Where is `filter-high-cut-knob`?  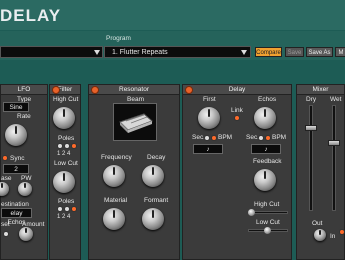
filter-high-cut-knob is located at coordinates (64, 118).